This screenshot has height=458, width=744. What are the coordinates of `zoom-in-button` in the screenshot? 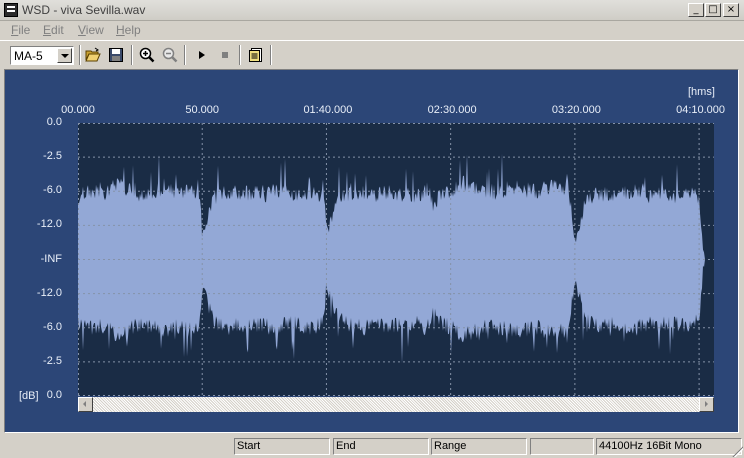 It's located at (147, 55).